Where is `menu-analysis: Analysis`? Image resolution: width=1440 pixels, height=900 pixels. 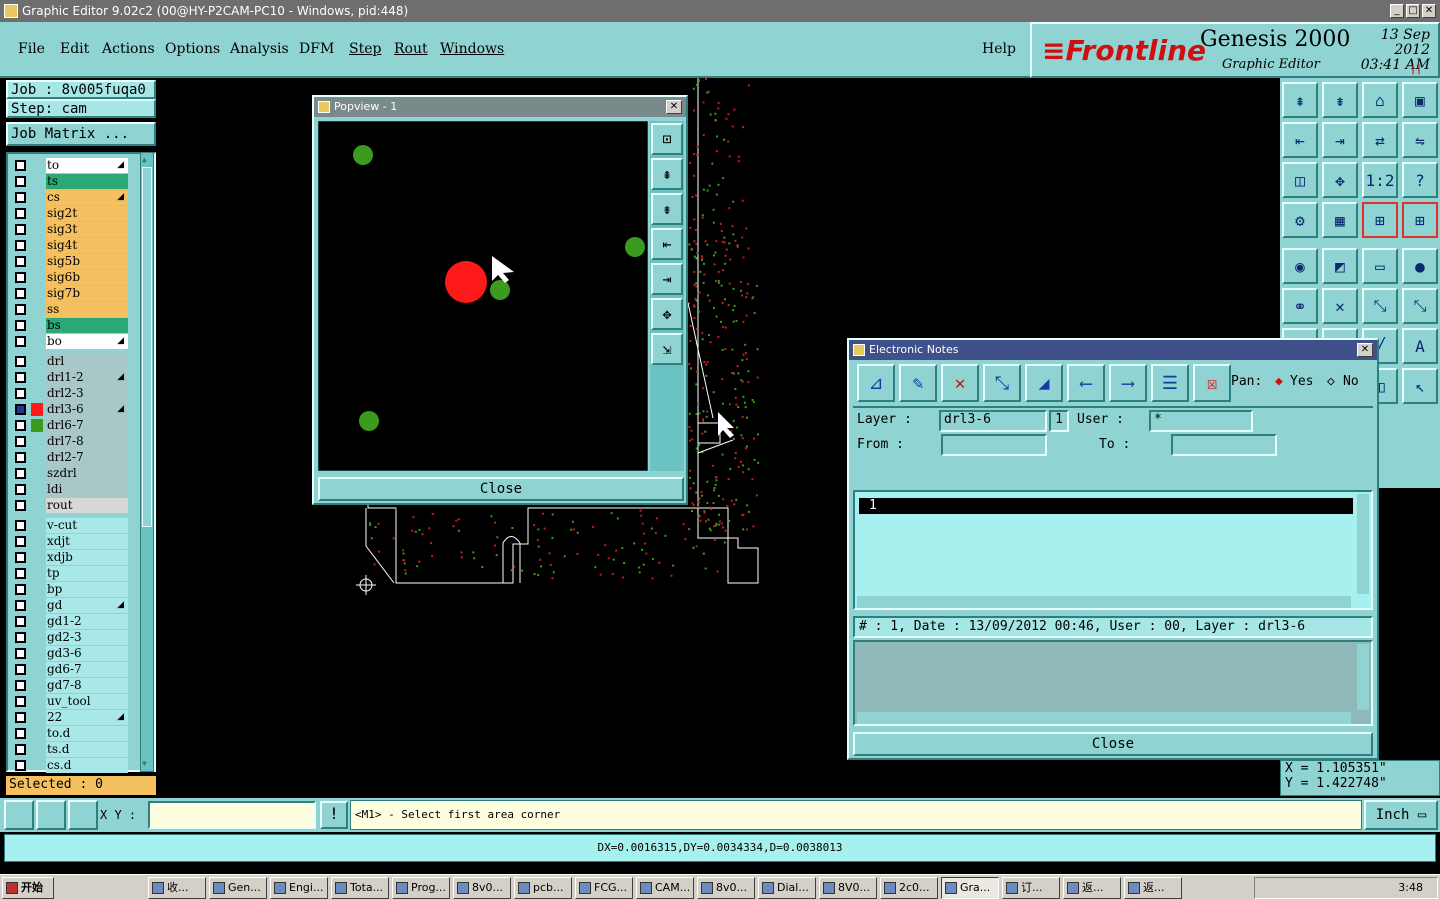
menu-analysis: Analysis is located at coordinates (259, 49).